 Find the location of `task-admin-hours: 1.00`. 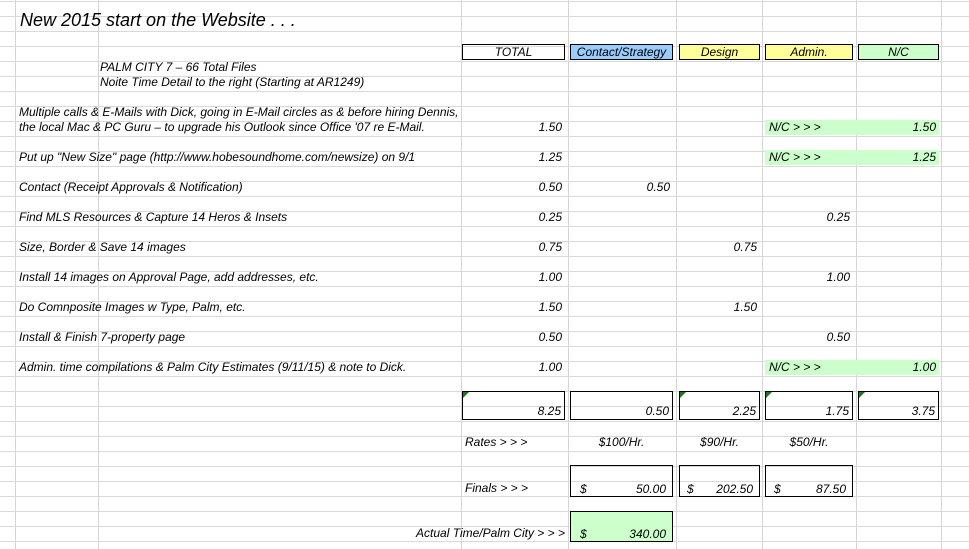

task-admin-hours: 1.00 is located at coordinates (807, 277).